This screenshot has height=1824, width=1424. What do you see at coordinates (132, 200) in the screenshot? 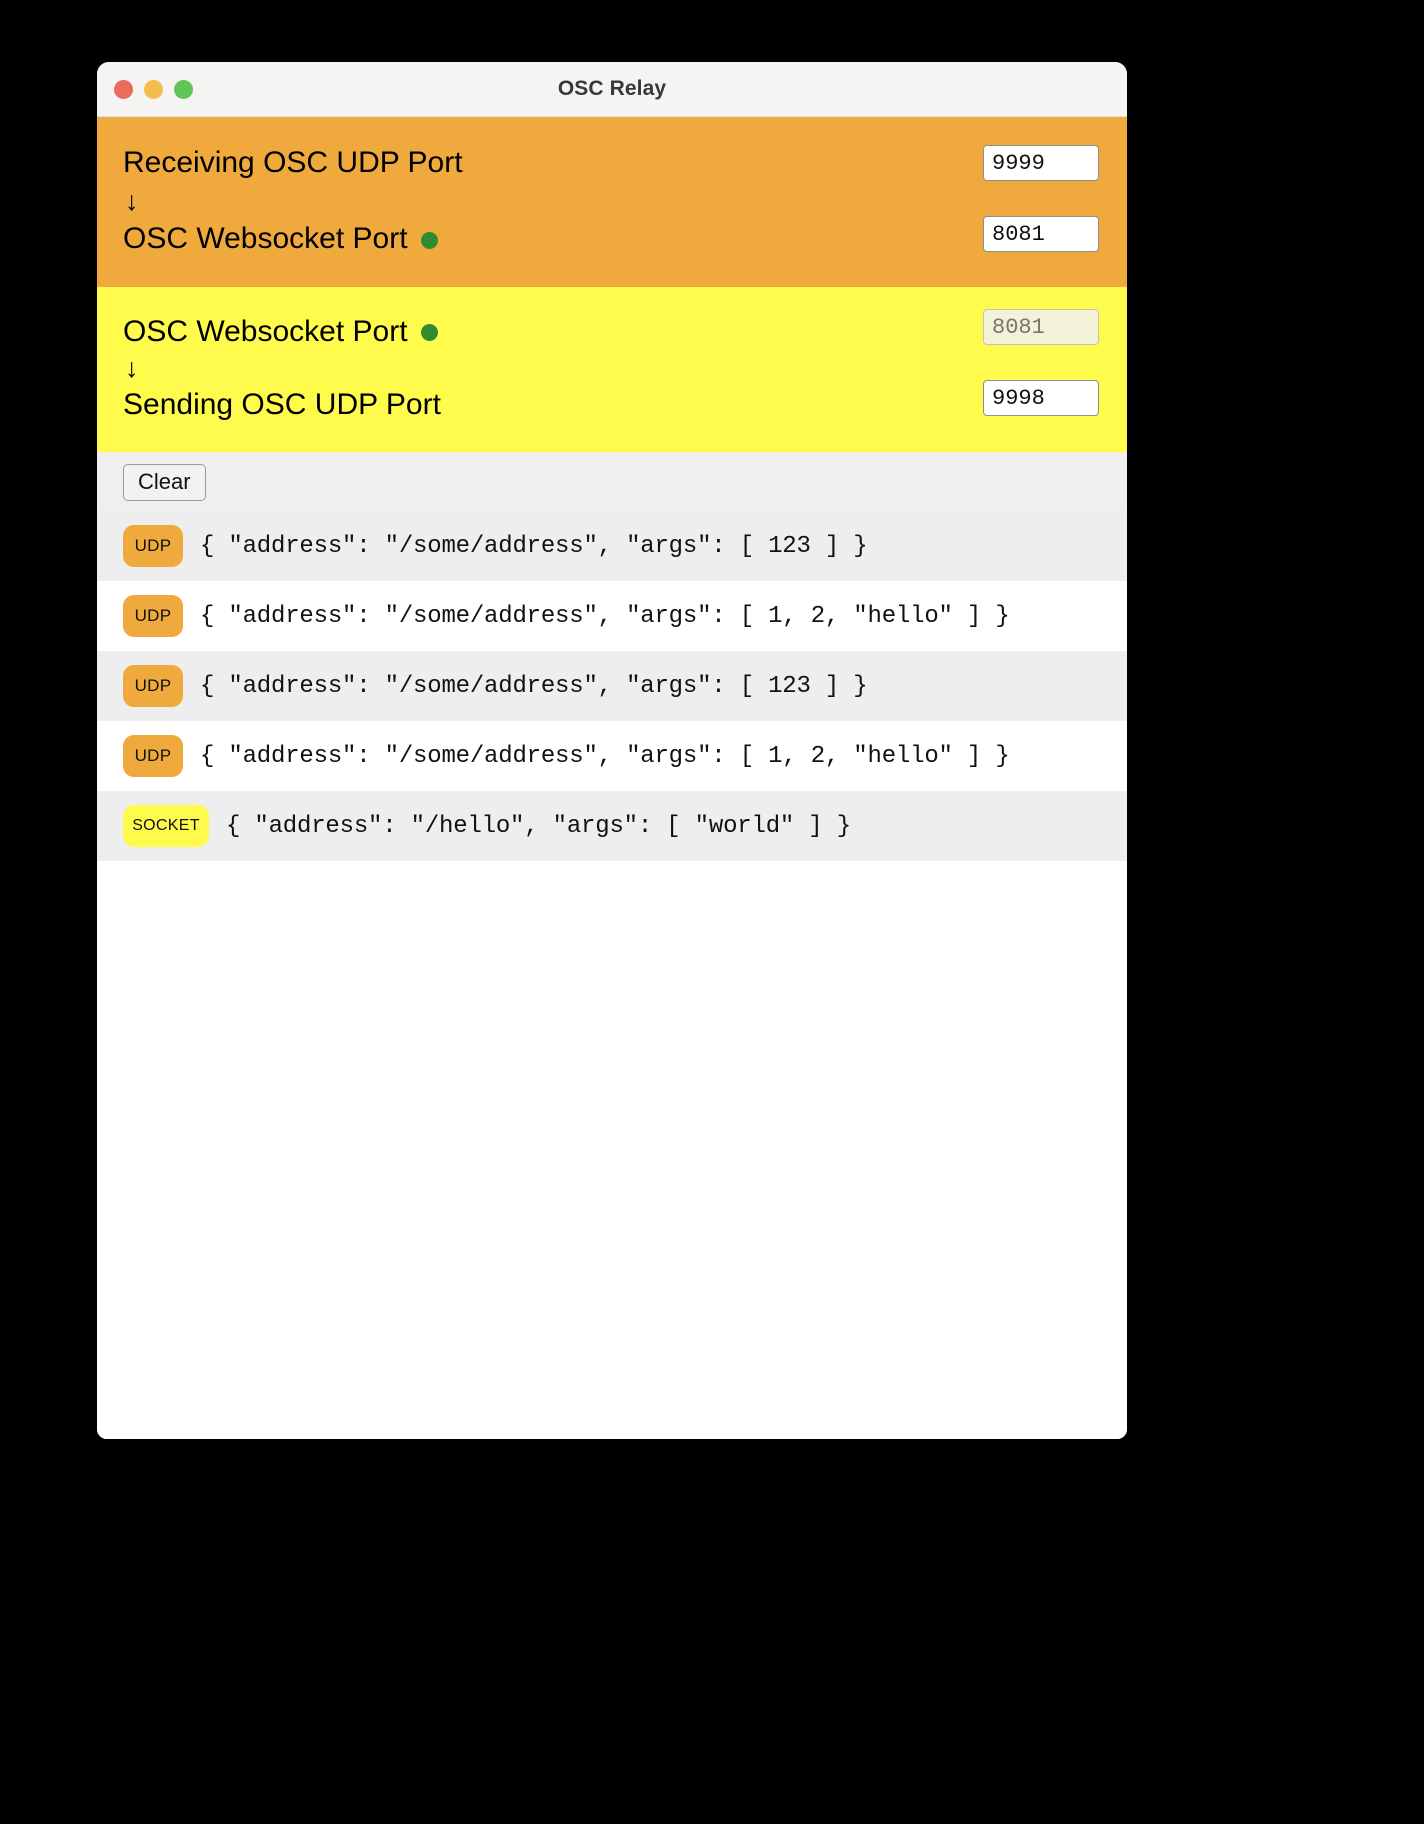
I see `incoming-arrow-icon: ↓` at bounding box center [132, 200].